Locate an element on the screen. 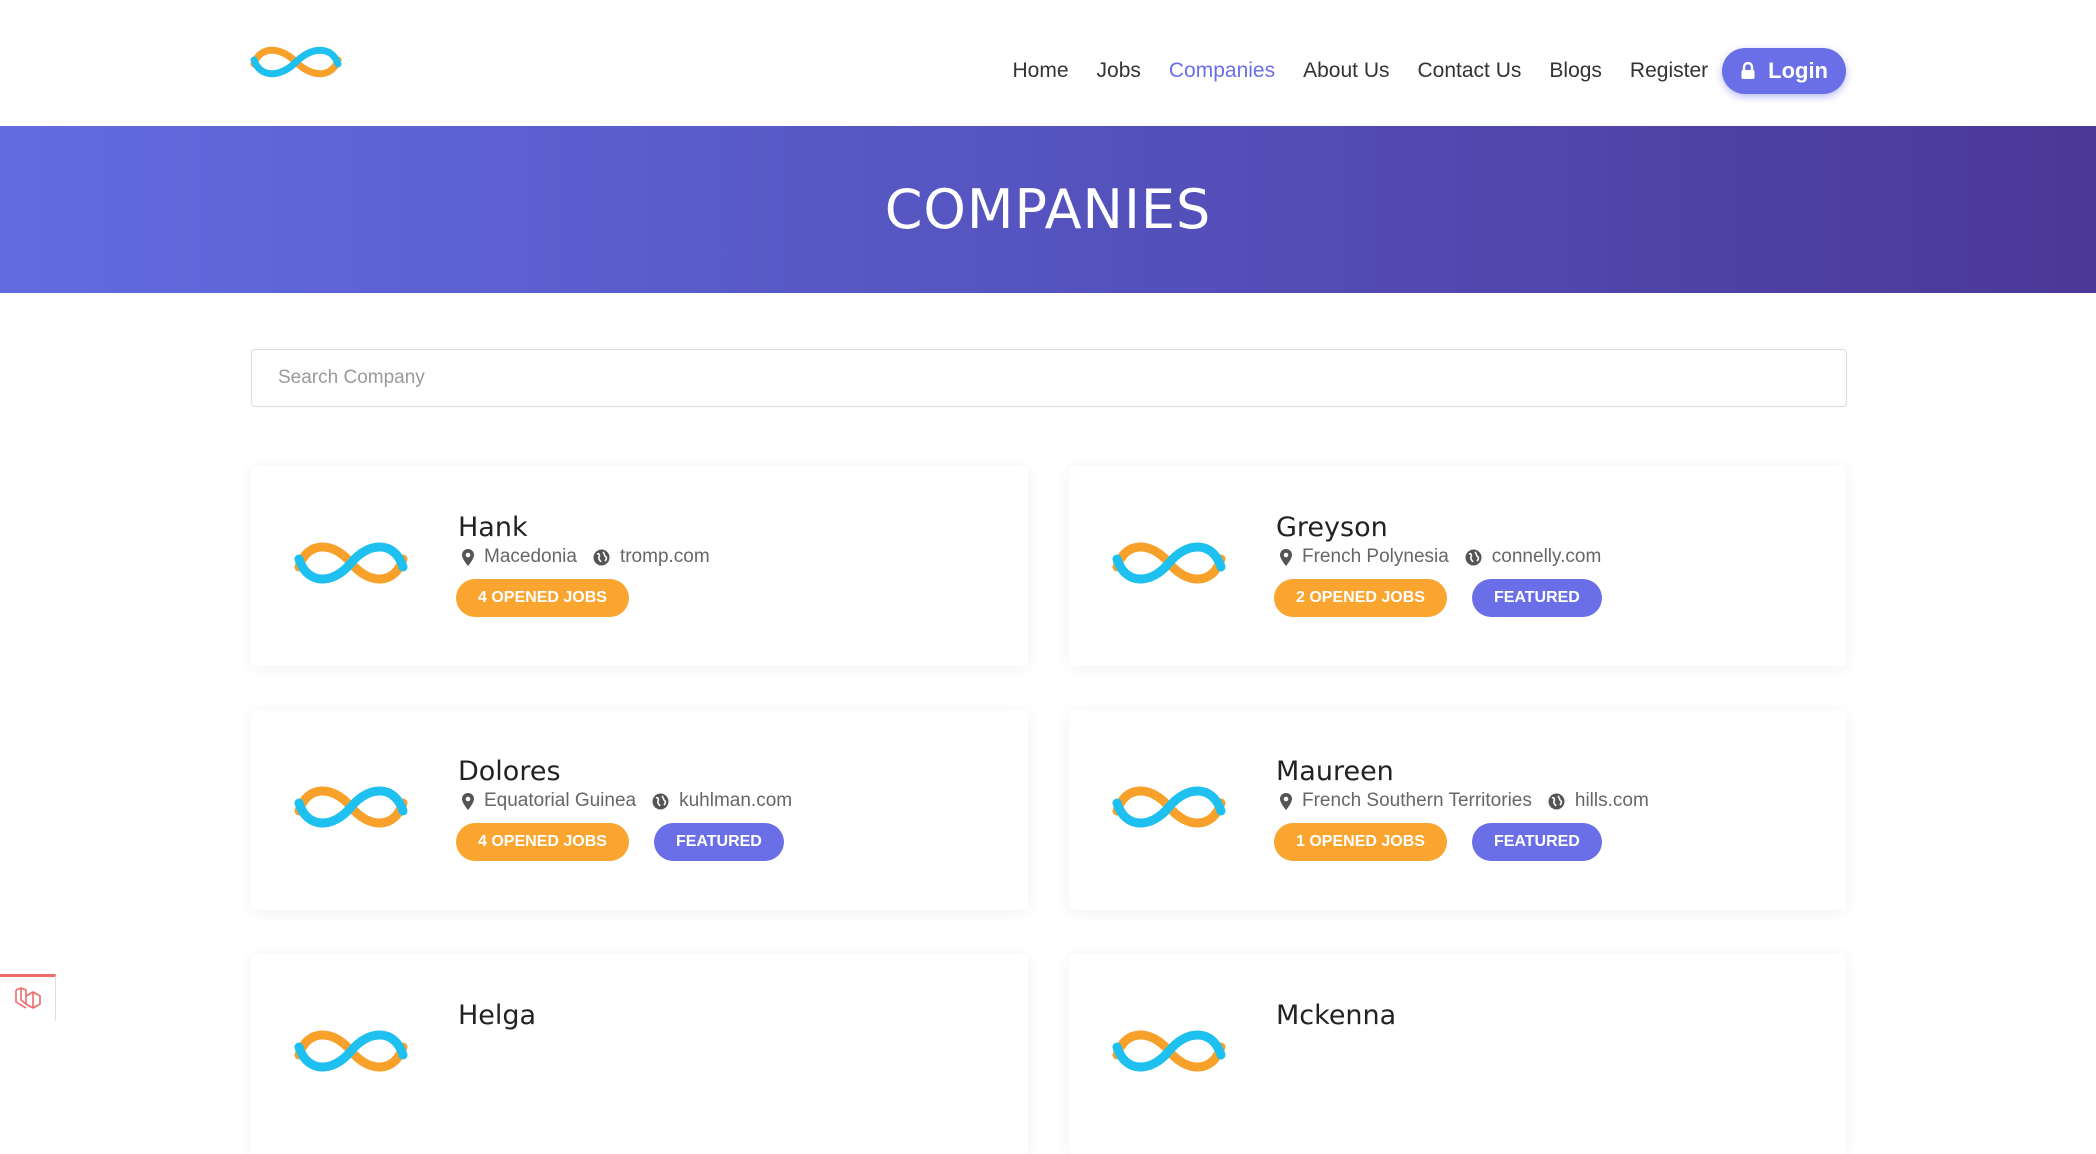 Image resolution: width=2096 pixels, height=1154 pixels. company-website: tromp.com is located at coordinates (665, 557).